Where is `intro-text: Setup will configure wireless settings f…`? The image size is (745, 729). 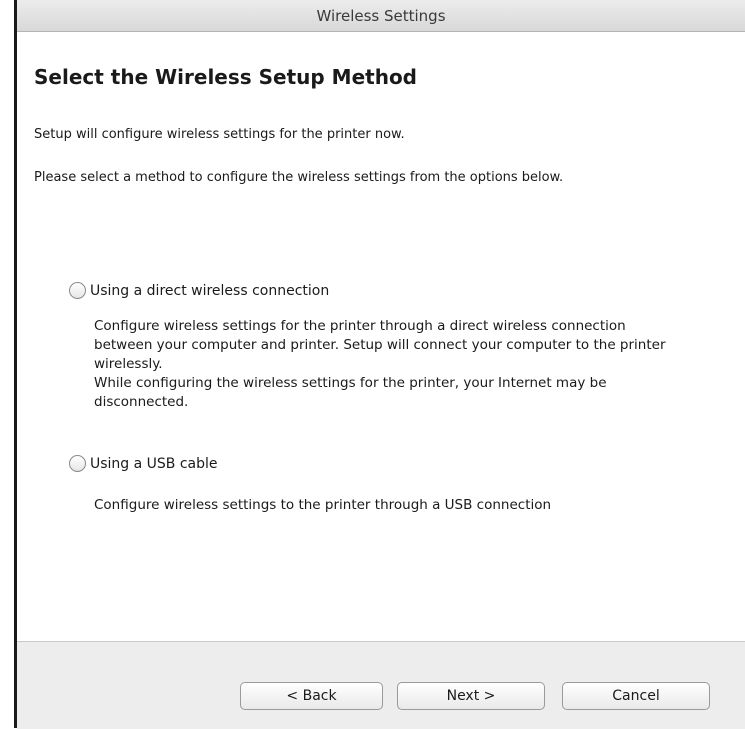 intro-text: Setup will configure wireless settings f… is located at coordinates (219, 134).